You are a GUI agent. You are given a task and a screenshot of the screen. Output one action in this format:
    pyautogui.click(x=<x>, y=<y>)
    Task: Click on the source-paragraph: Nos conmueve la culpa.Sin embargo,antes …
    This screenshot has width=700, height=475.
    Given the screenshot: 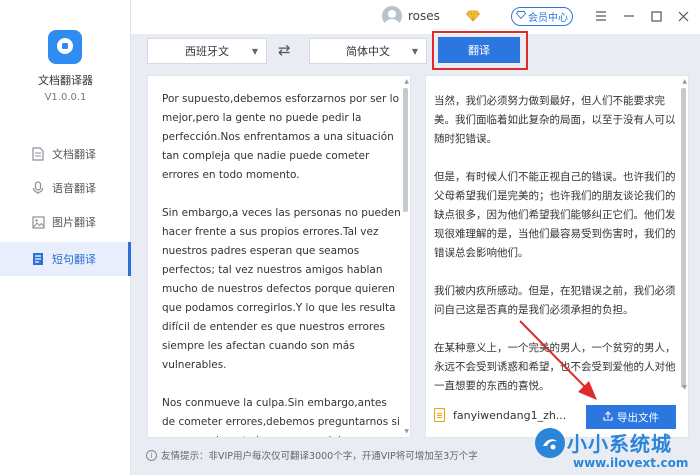 What is the action you would take?
    pyautogui.click(x=281, y=417)
    